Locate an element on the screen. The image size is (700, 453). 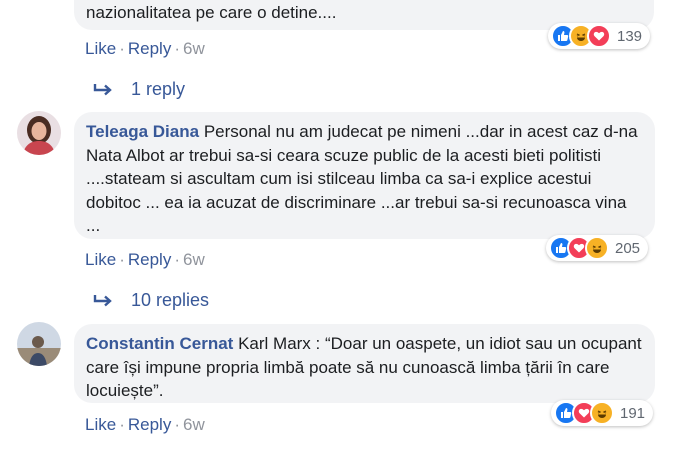
reaction-count: 139 is located at coordinates (630, 36).